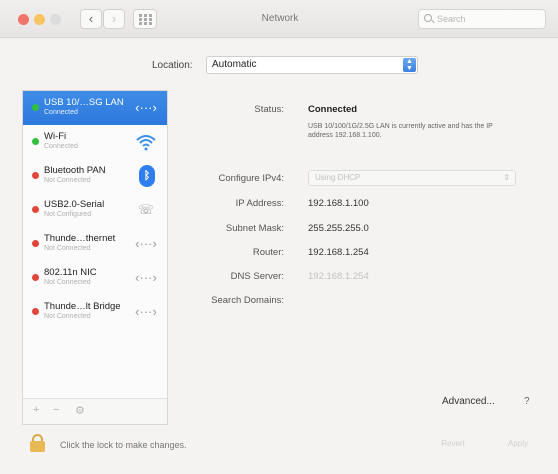  I want to click on chevron-updown-icon: ⇕, so click(506, 177).